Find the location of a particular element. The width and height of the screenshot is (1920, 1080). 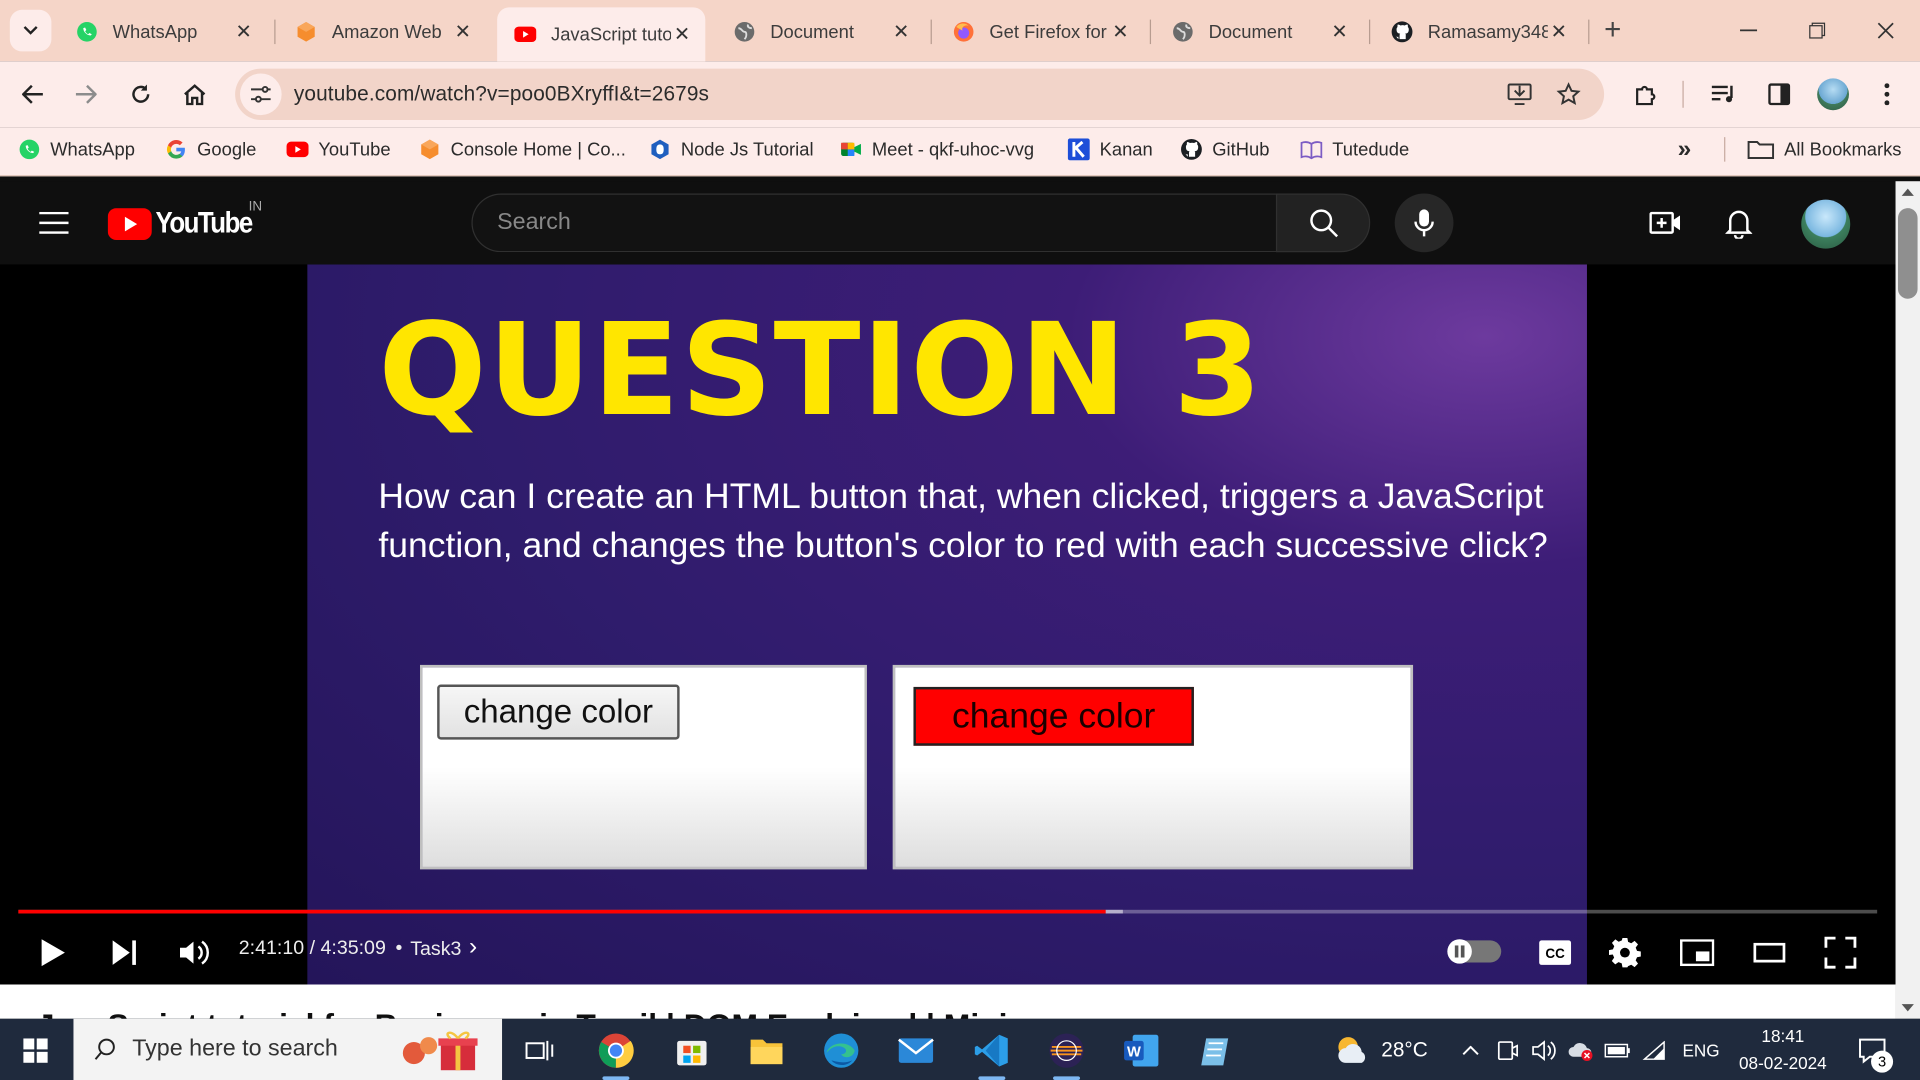

close-window-button is located at coordinates (1885, 30).